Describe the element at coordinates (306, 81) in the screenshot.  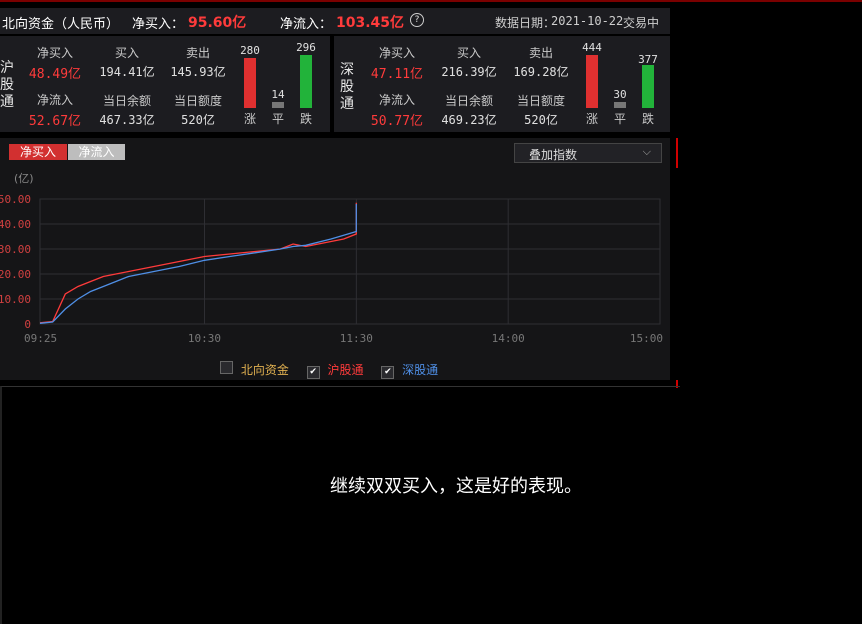
I see `sh-down-bar` at that location.